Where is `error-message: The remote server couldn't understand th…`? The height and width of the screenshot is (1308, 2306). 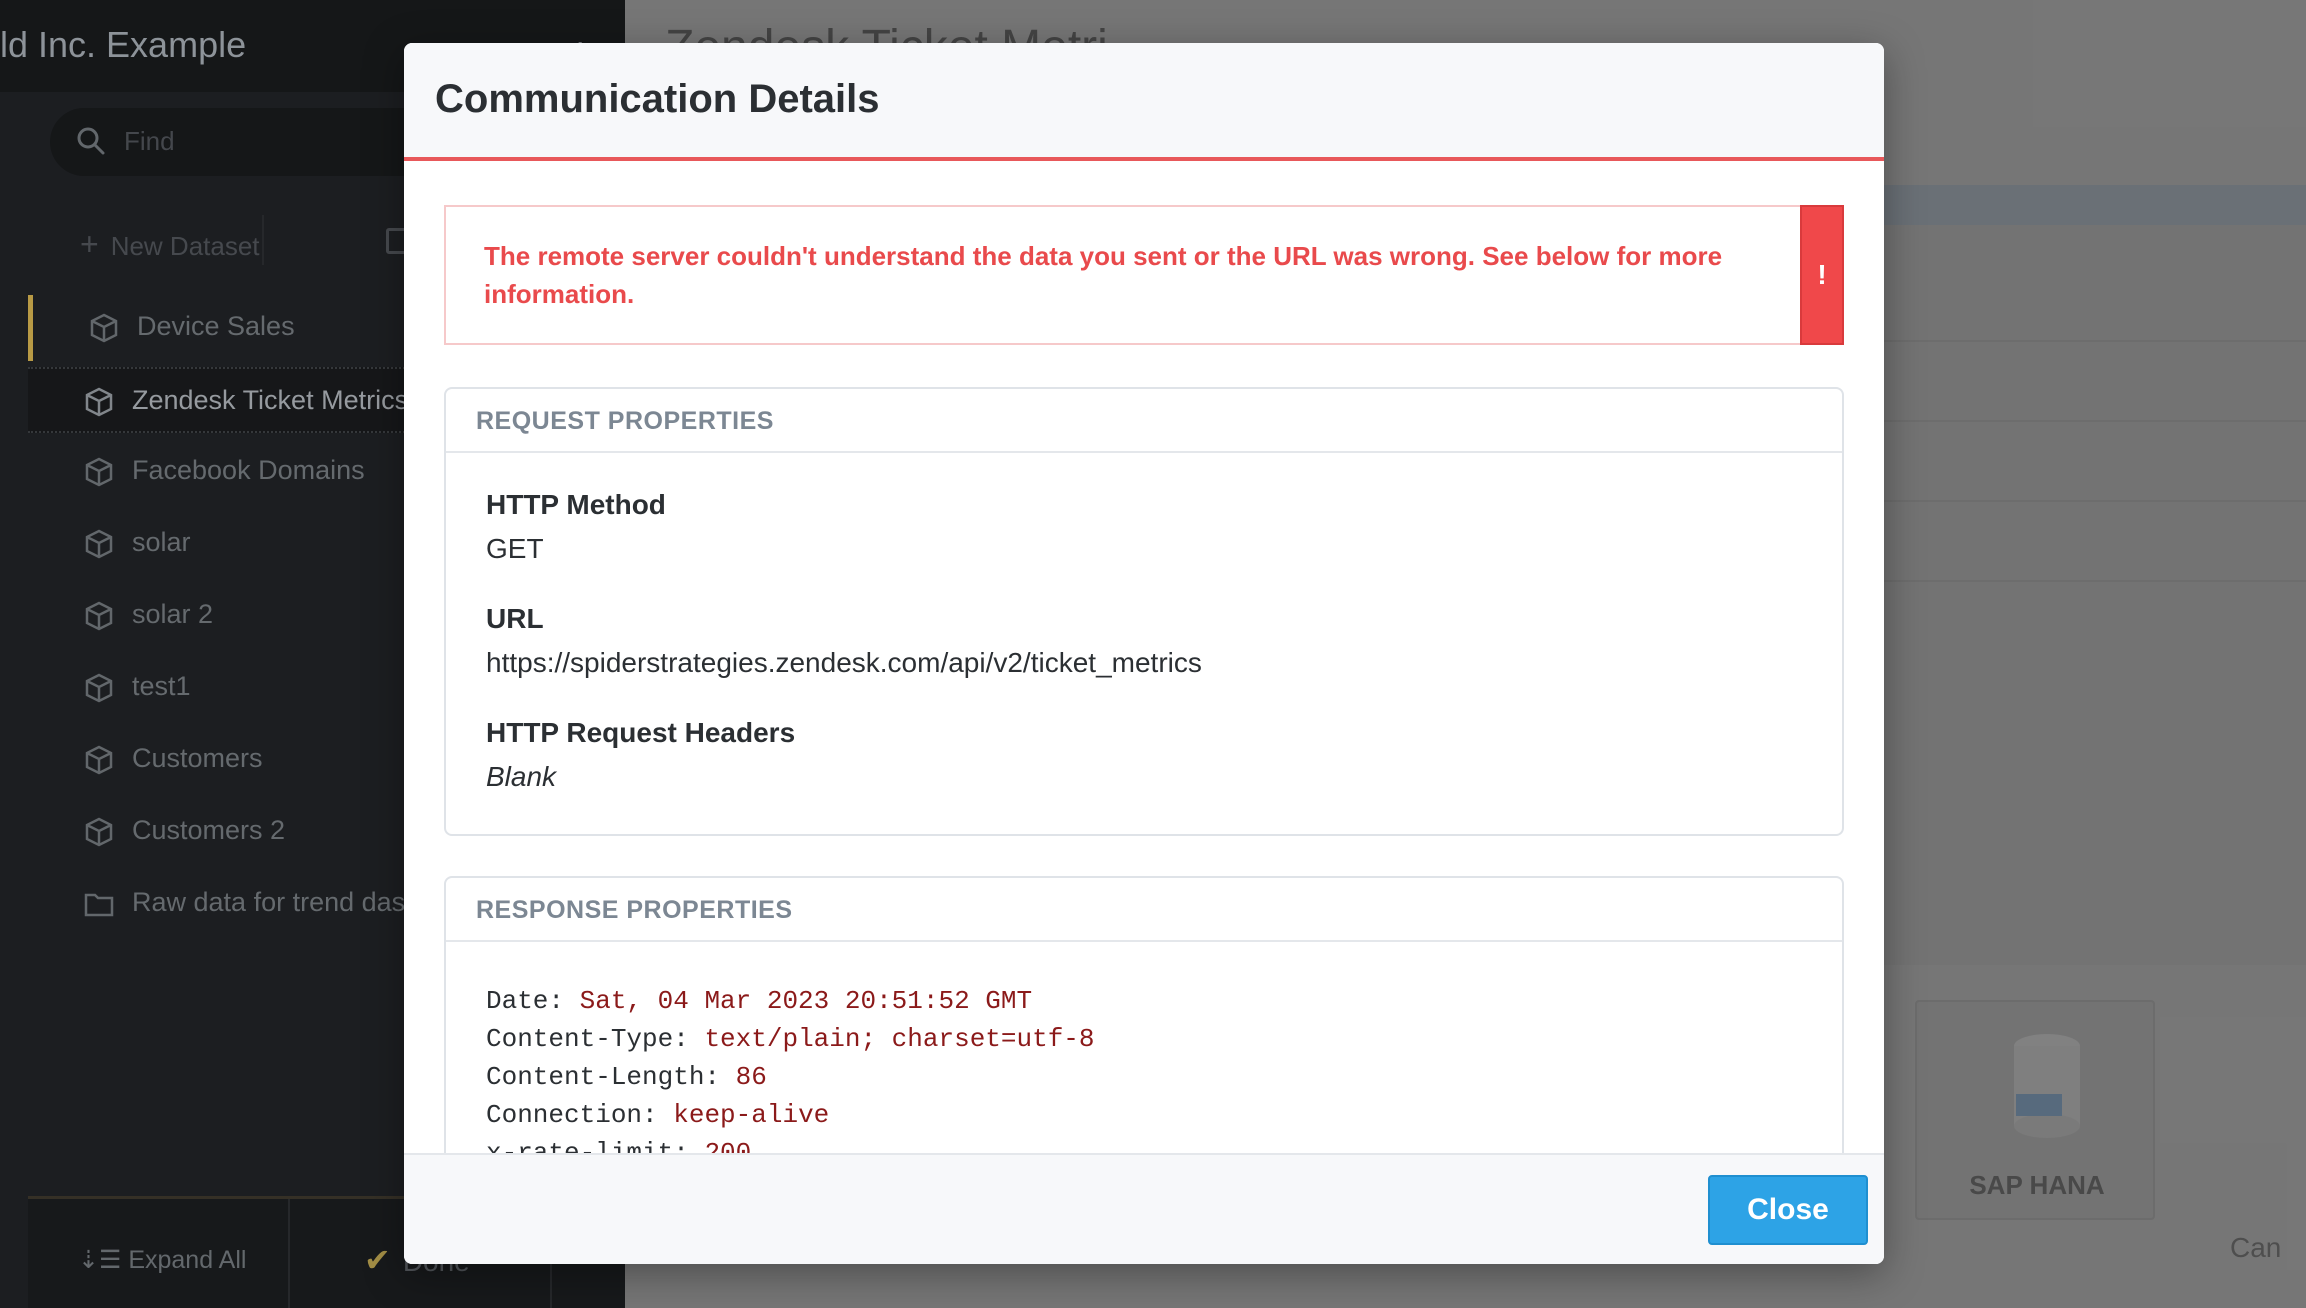
error-message: The remote server couldn't understand th… is located at coordinates (1103, 275).